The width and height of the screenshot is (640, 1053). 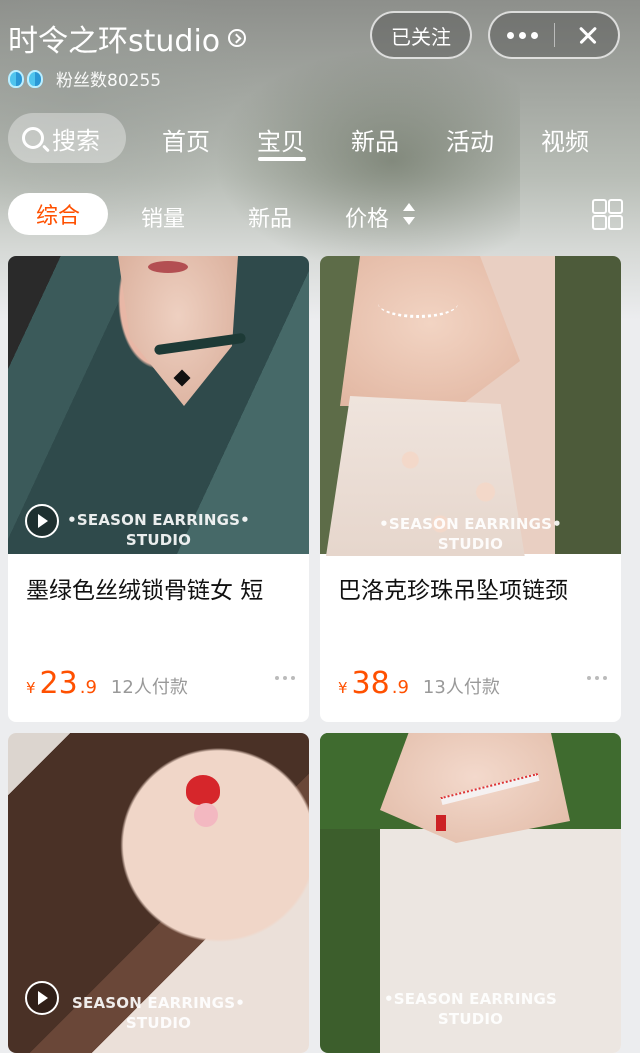 I want to click on close-icon, so click(x=586, y=35).